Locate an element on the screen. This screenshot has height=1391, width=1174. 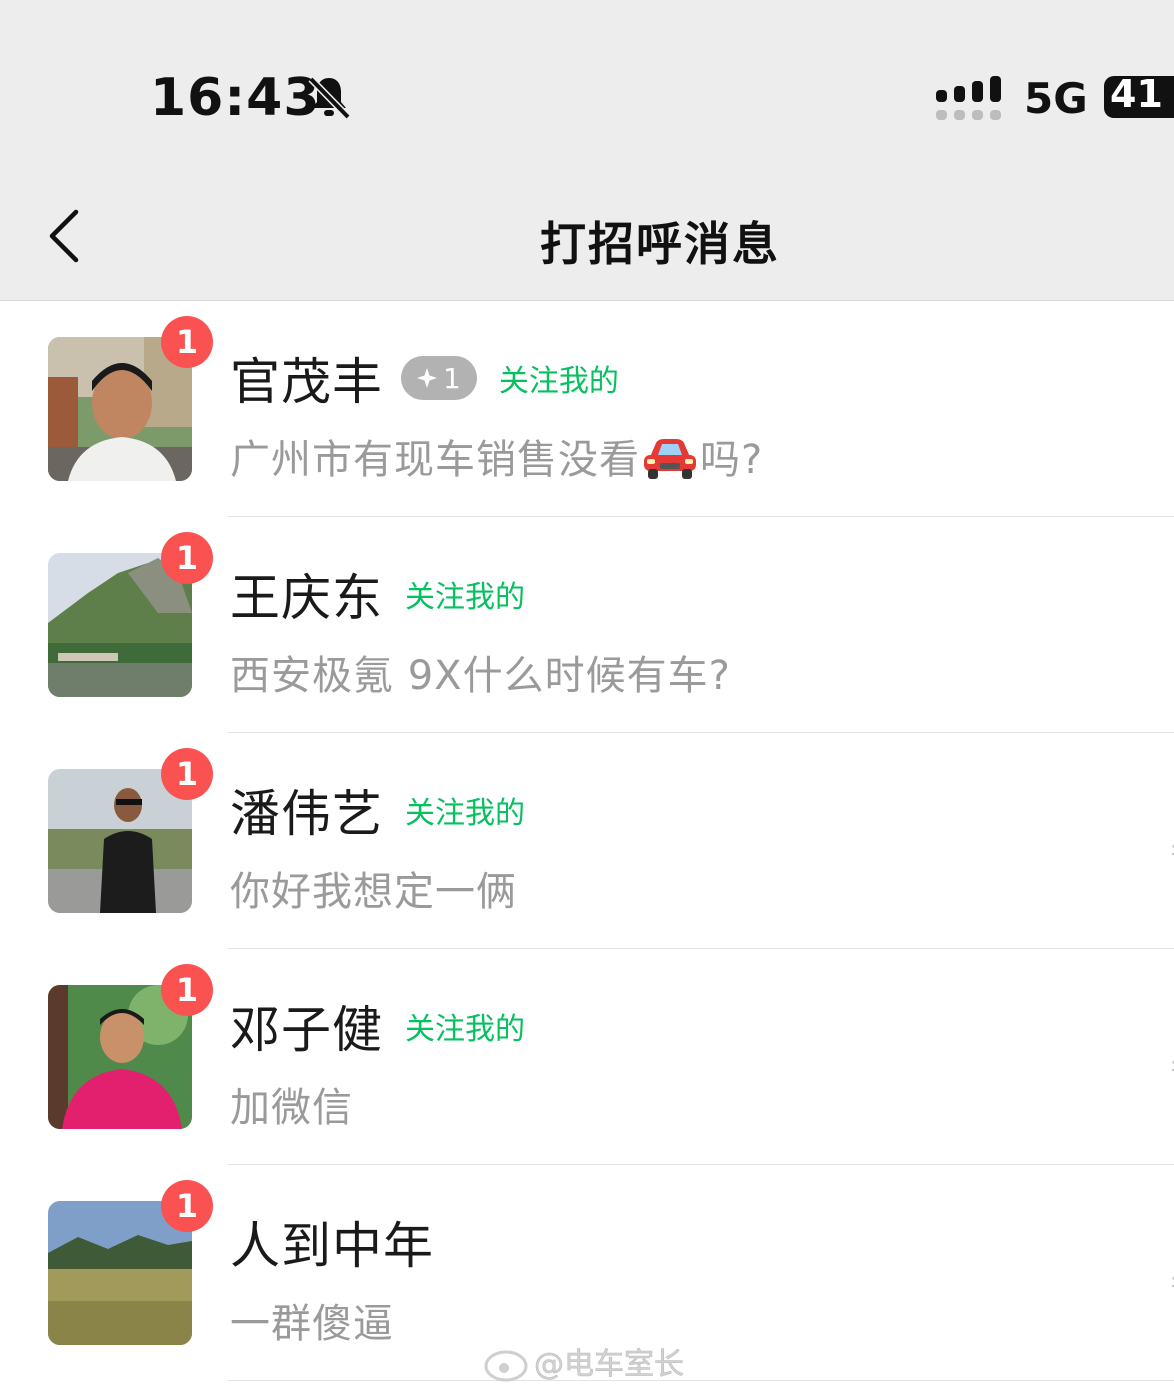
name-line: 潘伟艺 关注我的 is located at coordinates (377, 810).